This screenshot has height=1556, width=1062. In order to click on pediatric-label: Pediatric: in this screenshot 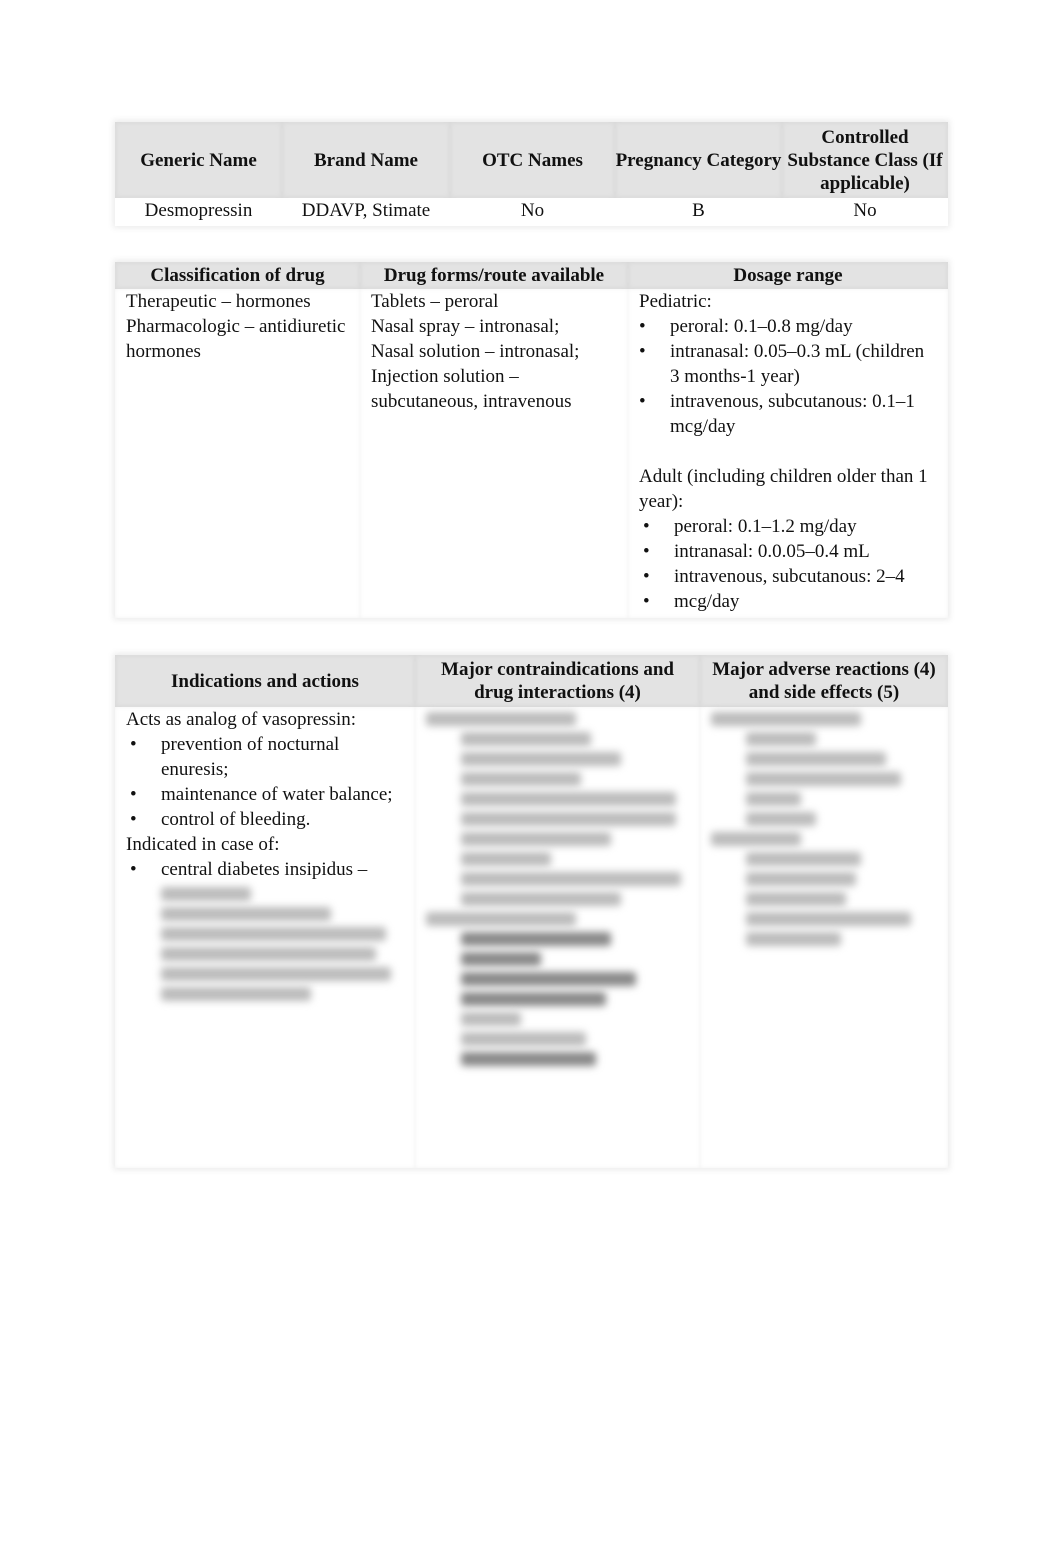, I will do `click(675, 301)`.